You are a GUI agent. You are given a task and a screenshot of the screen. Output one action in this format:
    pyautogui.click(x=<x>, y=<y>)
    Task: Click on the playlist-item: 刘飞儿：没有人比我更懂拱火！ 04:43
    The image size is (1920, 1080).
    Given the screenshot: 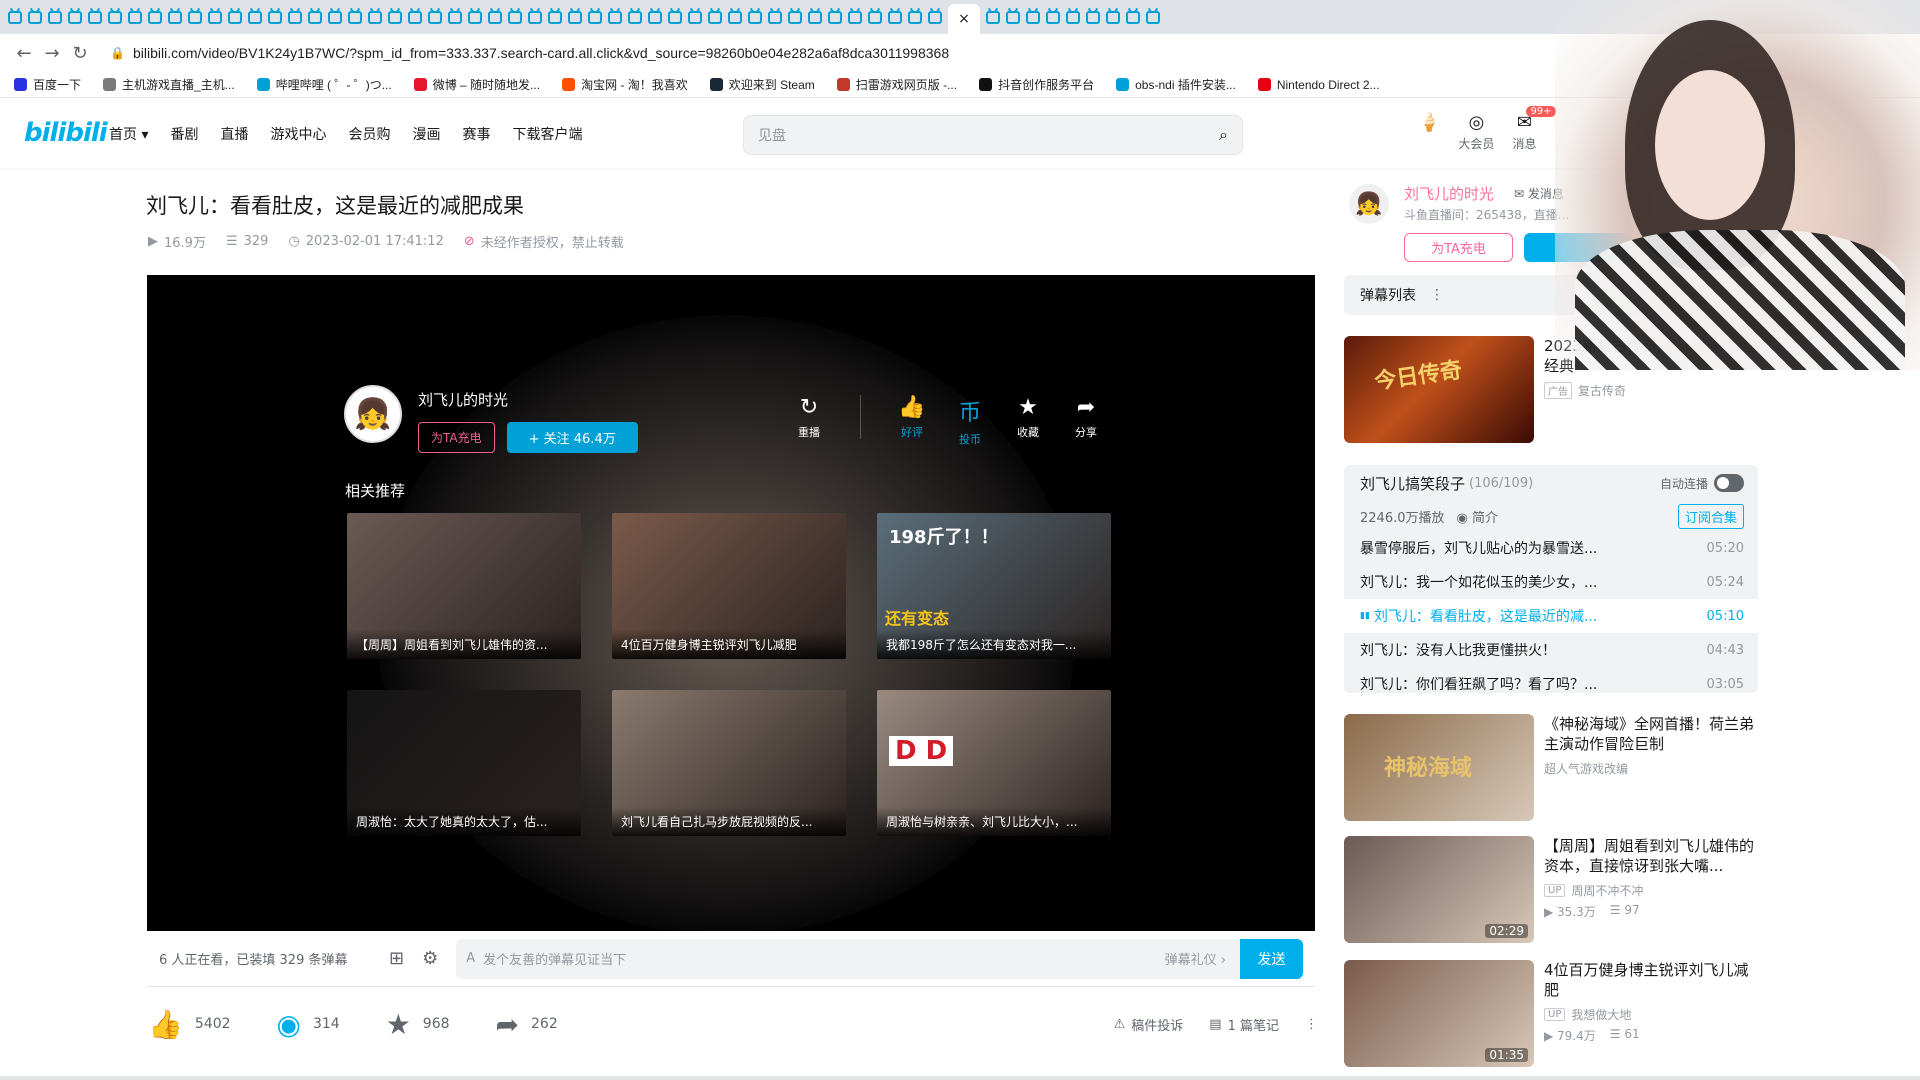 What is the action you would take?
    pyautogui.click(x=1551, y=650)
    